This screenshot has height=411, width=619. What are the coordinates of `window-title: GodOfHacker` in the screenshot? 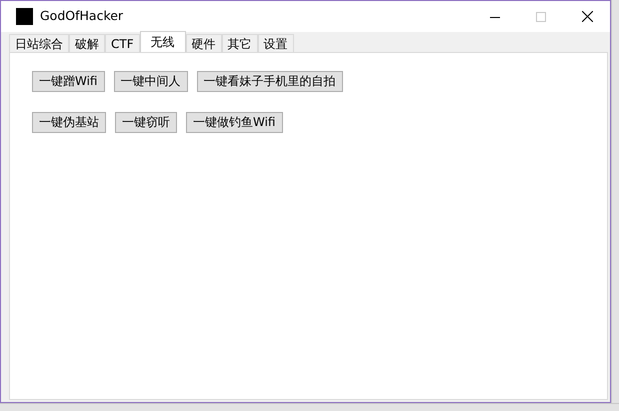 It's located at (82, 16).